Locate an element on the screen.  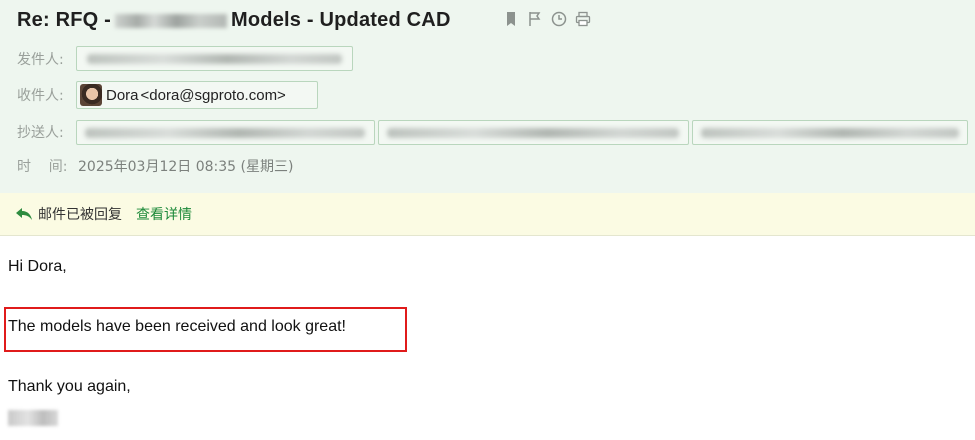
time-value: 2025年03月12日 08:35 (星期三) is located at coordinates (186, 167).